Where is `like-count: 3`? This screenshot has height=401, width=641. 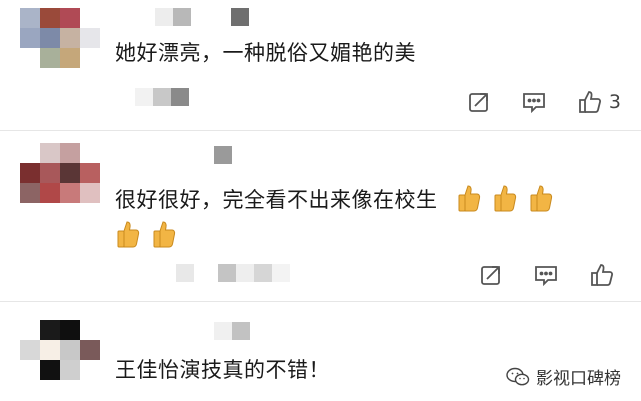 like-count: 3 is located at coordinates (614, 102).